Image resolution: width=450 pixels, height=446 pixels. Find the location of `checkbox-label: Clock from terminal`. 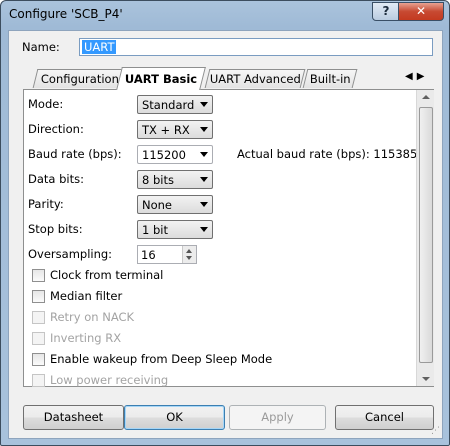

checkbox-label: Clock from terminal is located at coordinates (107, 275).